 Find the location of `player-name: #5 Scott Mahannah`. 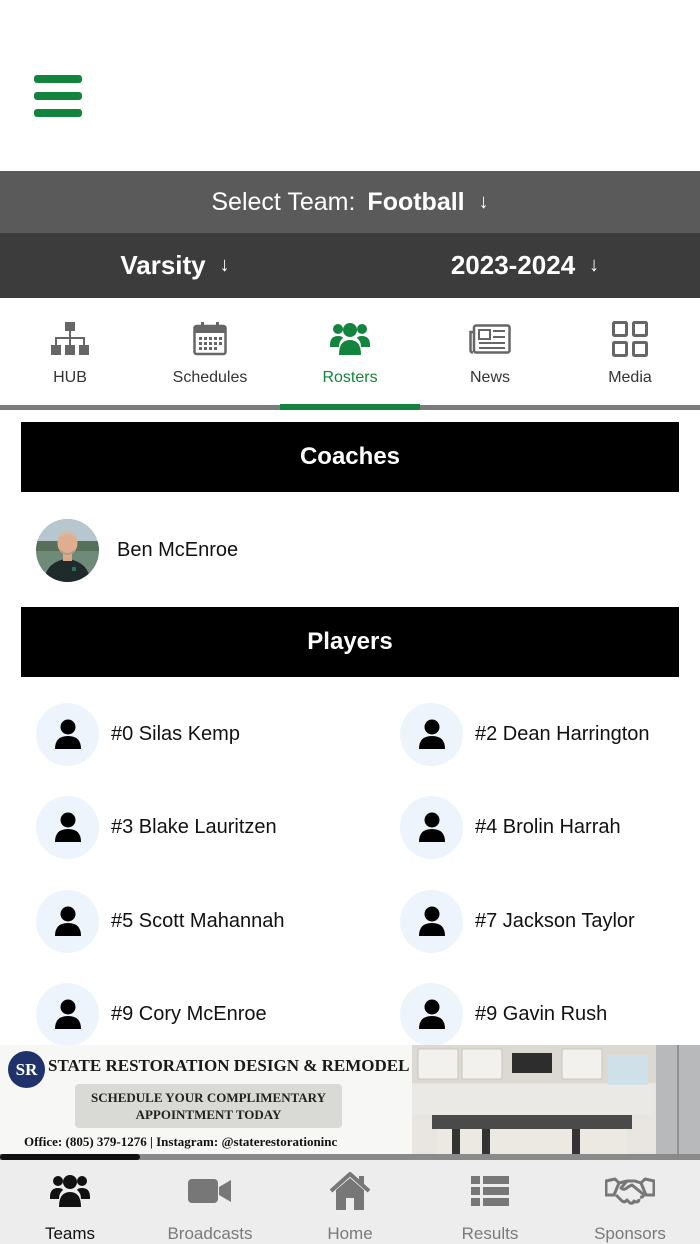

player-name: #5 Scott Mahannah is located at coordinates (198, 920).